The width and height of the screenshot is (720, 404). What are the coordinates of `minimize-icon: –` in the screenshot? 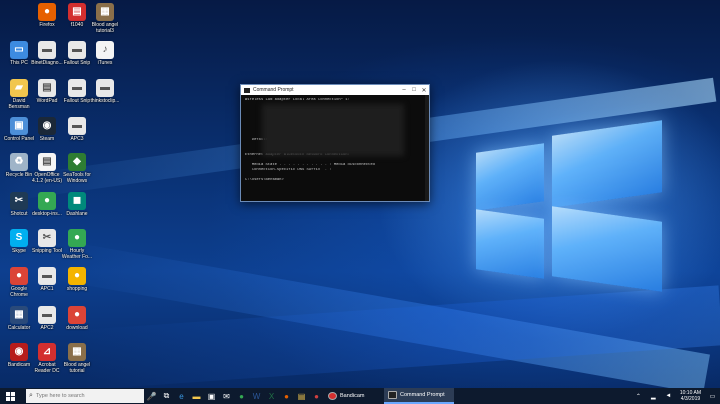 It's located at (404, 90).